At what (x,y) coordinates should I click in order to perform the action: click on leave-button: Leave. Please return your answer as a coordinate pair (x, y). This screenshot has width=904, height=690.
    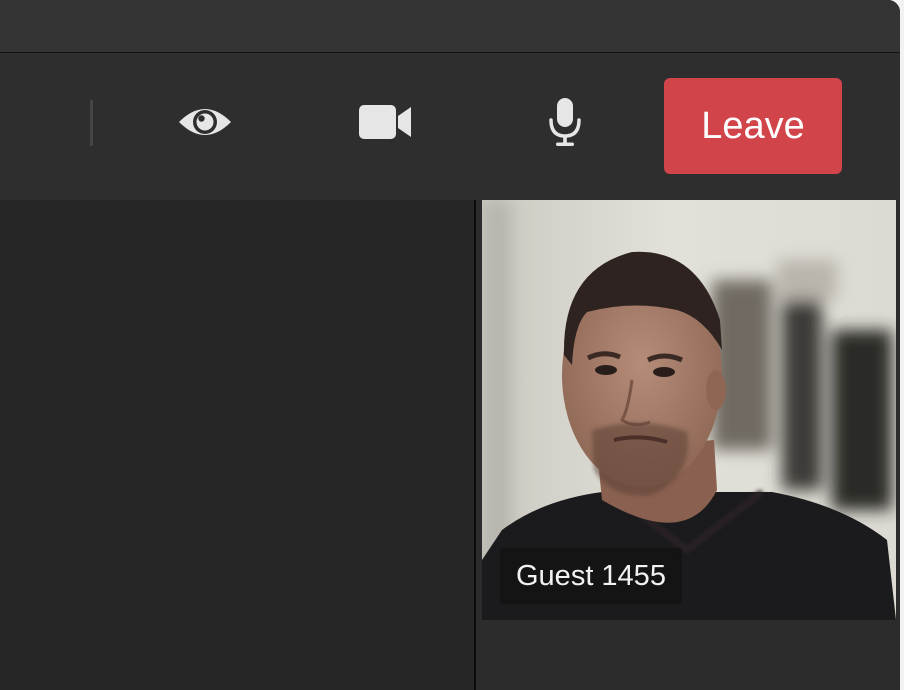
    Looking at the image, I should click on (753, 126).